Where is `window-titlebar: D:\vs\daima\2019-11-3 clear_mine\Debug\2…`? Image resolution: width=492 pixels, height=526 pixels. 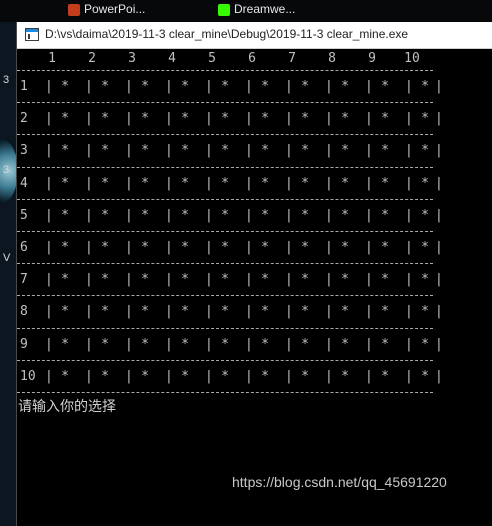 window-titlebar: D:\vs\daima\2019-11-3 clear_mine\Debug\2… is located at coordinates (254, 35).